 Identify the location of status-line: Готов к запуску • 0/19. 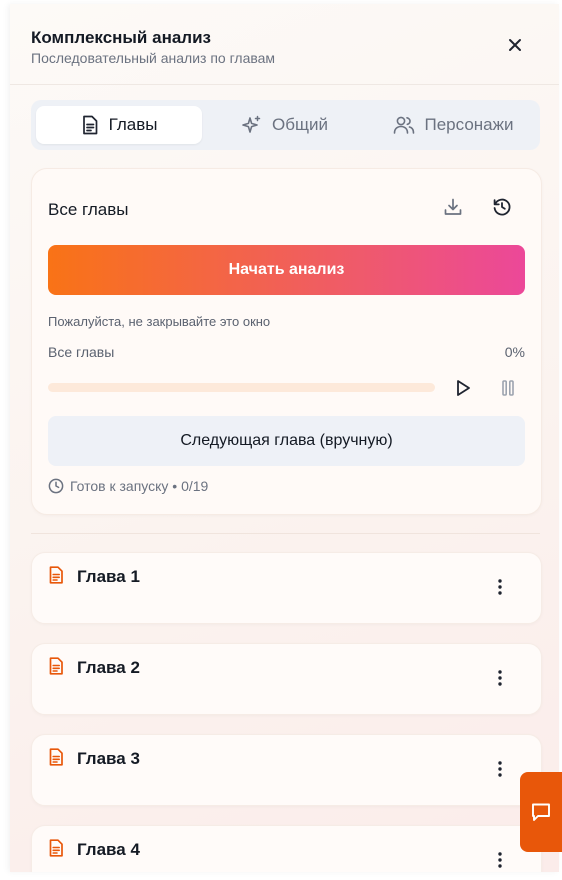
(128, 486).